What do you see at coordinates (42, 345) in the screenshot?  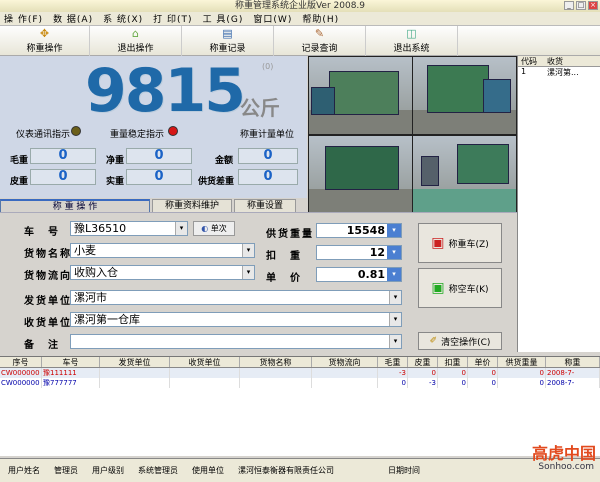 I see `note-label: 备 注` at bounding box center [42, 345].